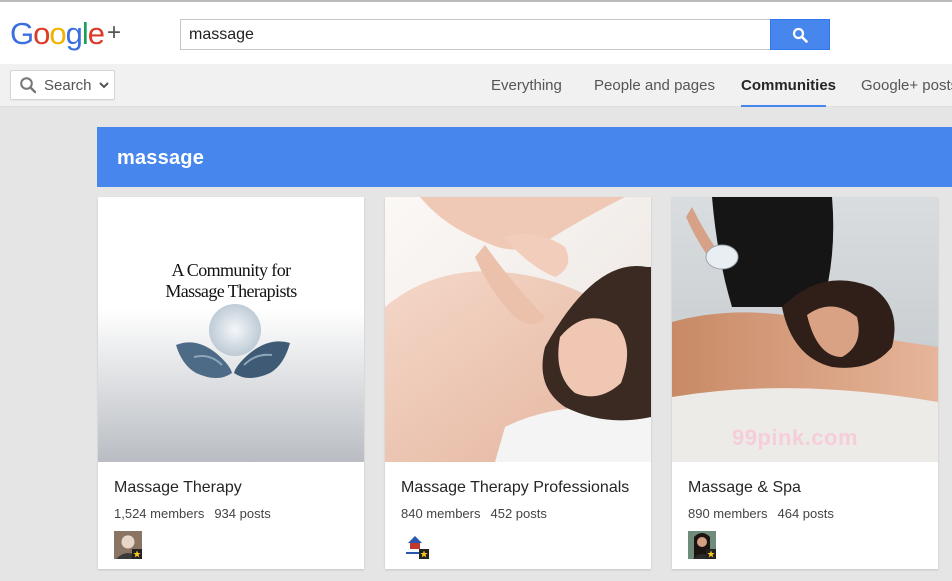 This screenshot has height=581, width=952. What do you see at coordinates (515, 488) in the screenshot?
I see `community-name: Massage Therapy Professionals` at bounding box center [515, 488].